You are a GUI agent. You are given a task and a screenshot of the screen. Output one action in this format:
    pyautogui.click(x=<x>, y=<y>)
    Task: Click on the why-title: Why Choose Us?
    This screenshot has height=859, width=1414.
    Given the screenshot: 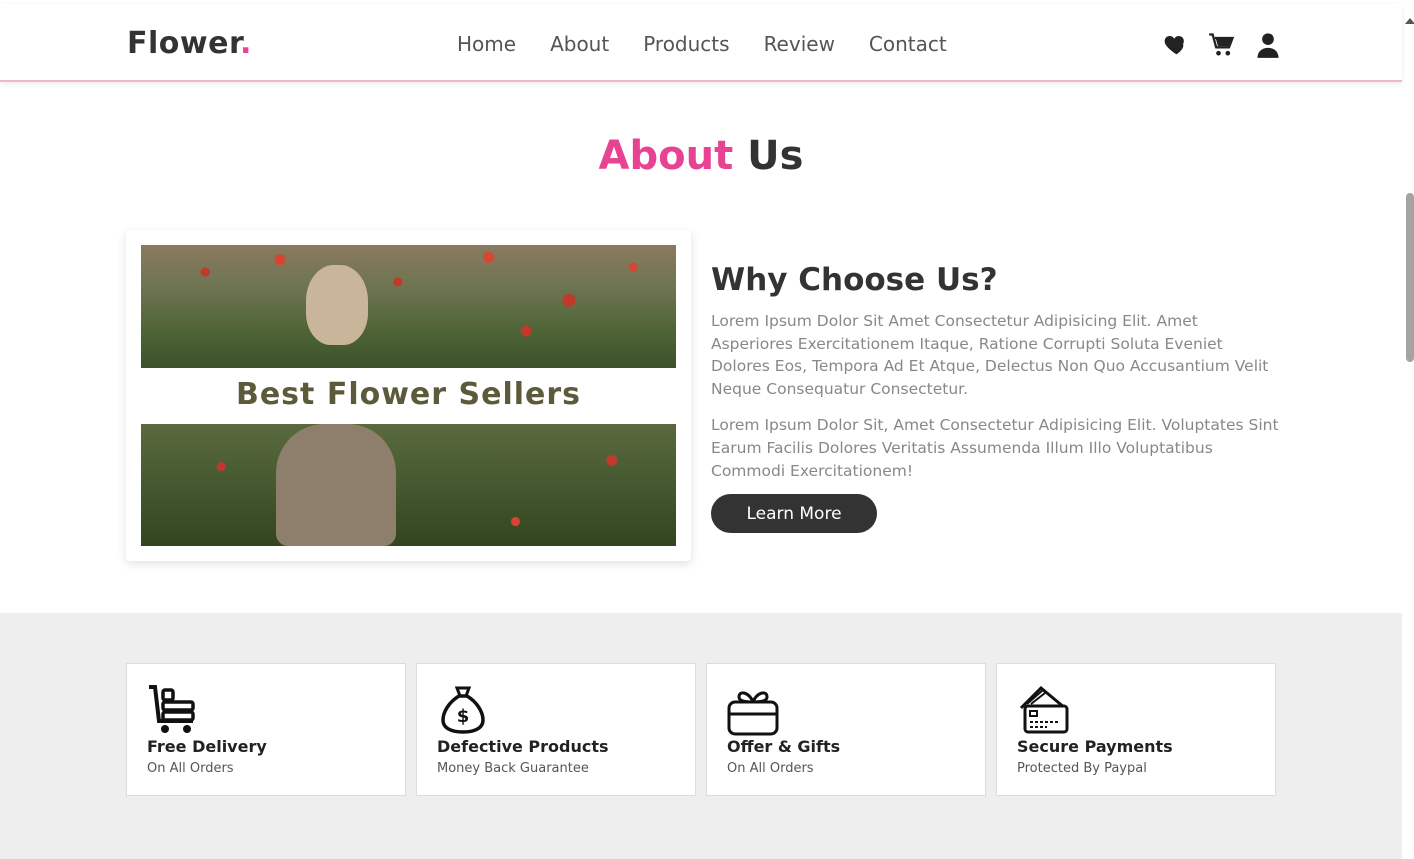 What is the action you would take?
    pyautogui.click(x=854, y=280)
    